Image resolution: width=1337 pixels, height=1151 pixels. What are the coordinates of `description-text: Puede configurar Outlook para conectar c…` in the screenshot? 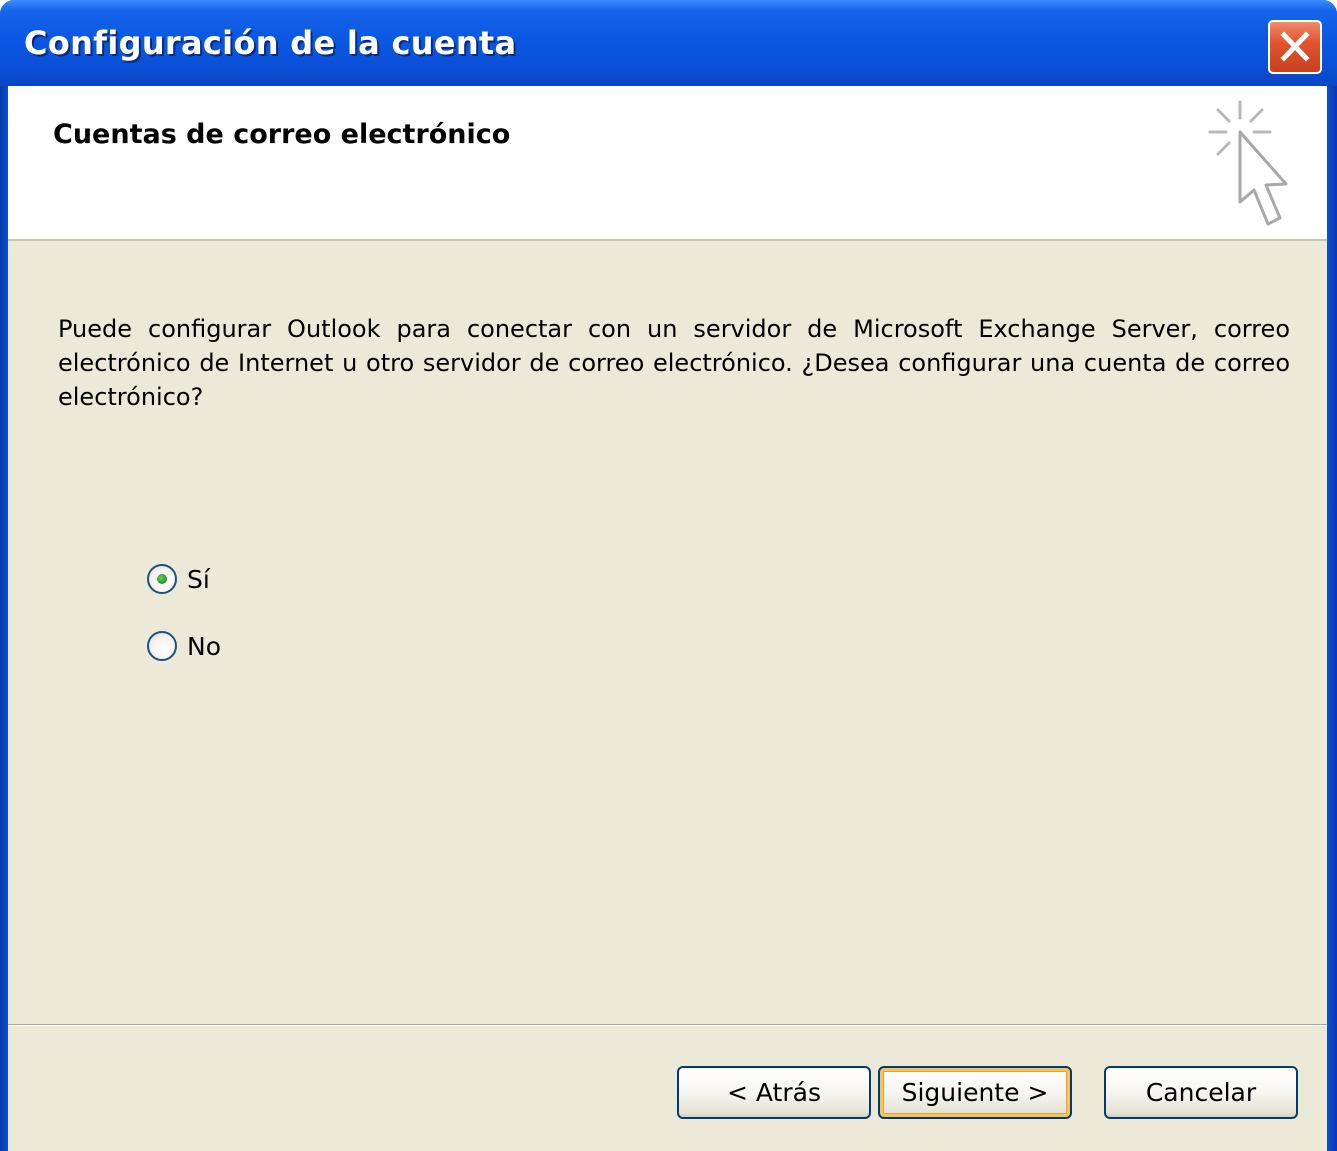 It's located at (674, 363).